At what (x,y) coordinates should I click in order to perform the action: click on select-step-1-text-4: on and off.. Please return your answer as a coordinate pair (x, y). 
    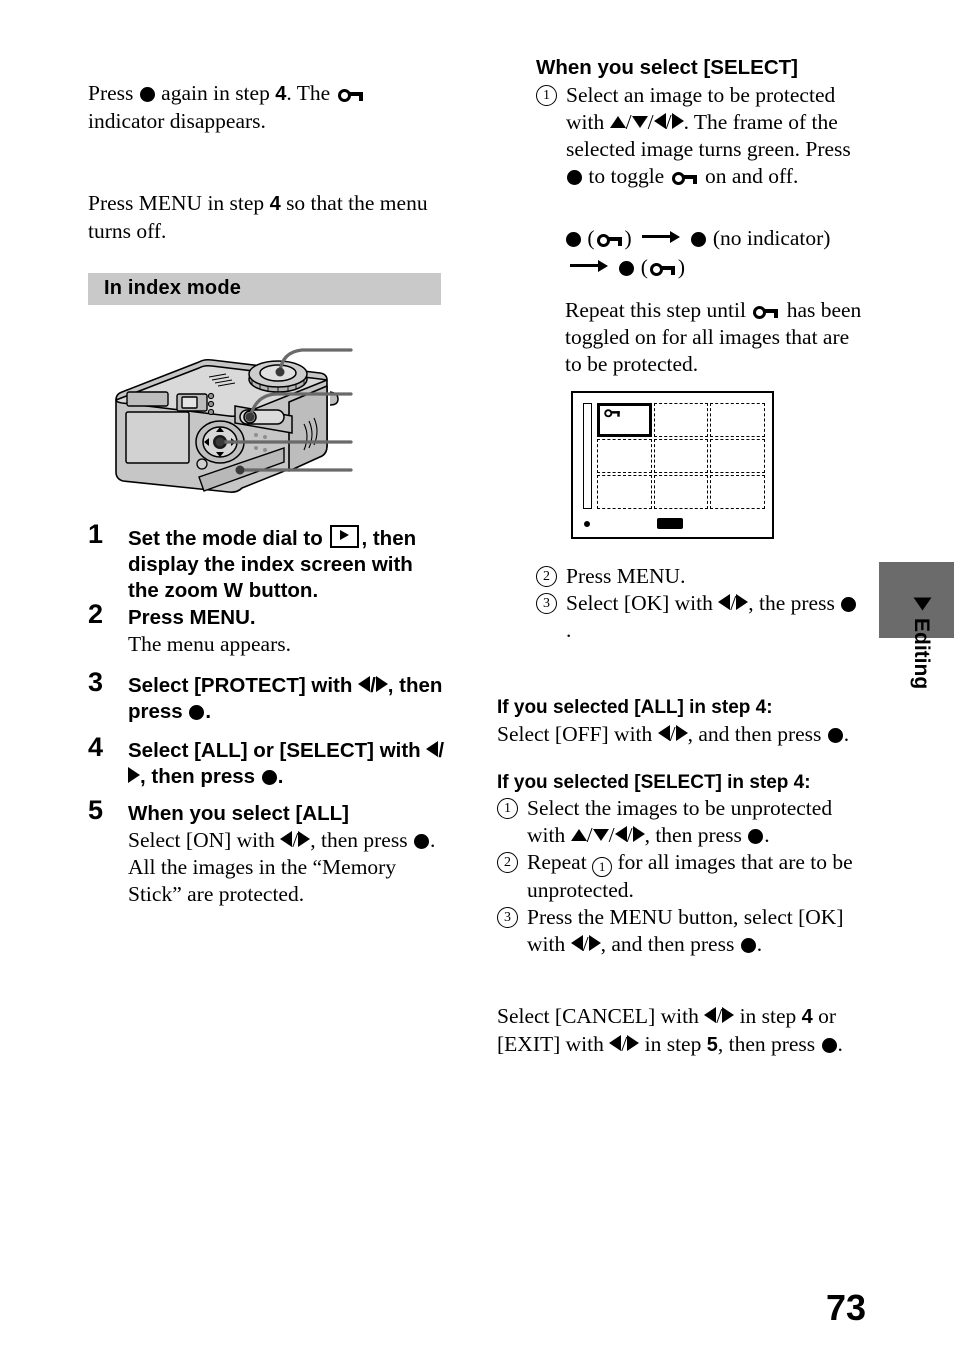
    Looking at the image, I should click on (749, 176).